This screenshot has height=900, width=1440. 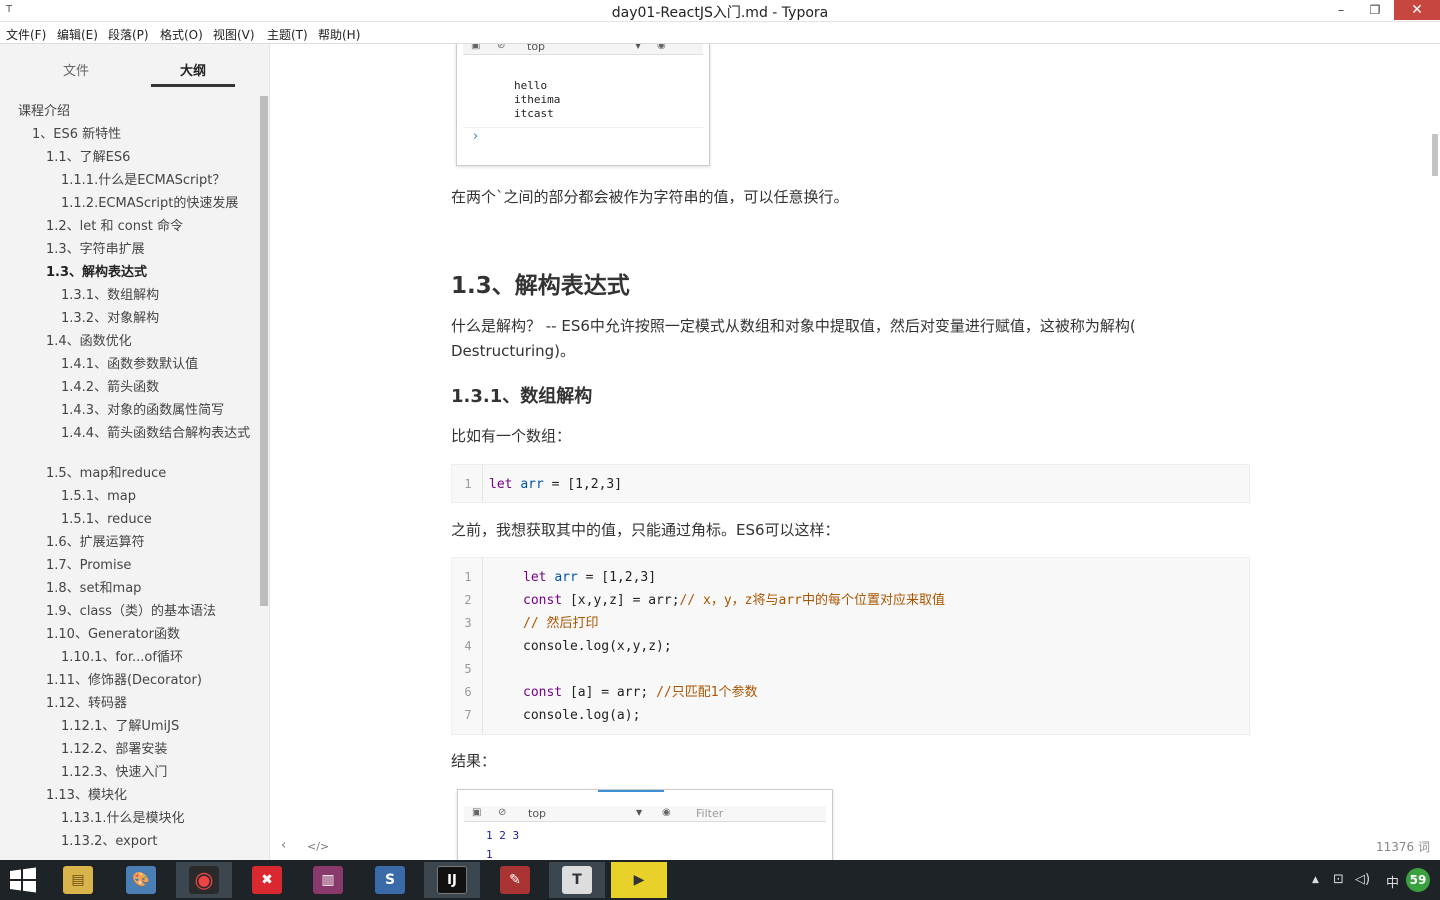 I want to click on code-block-1: 1 let arr = [1,2,3], so click(x=850, y=483).